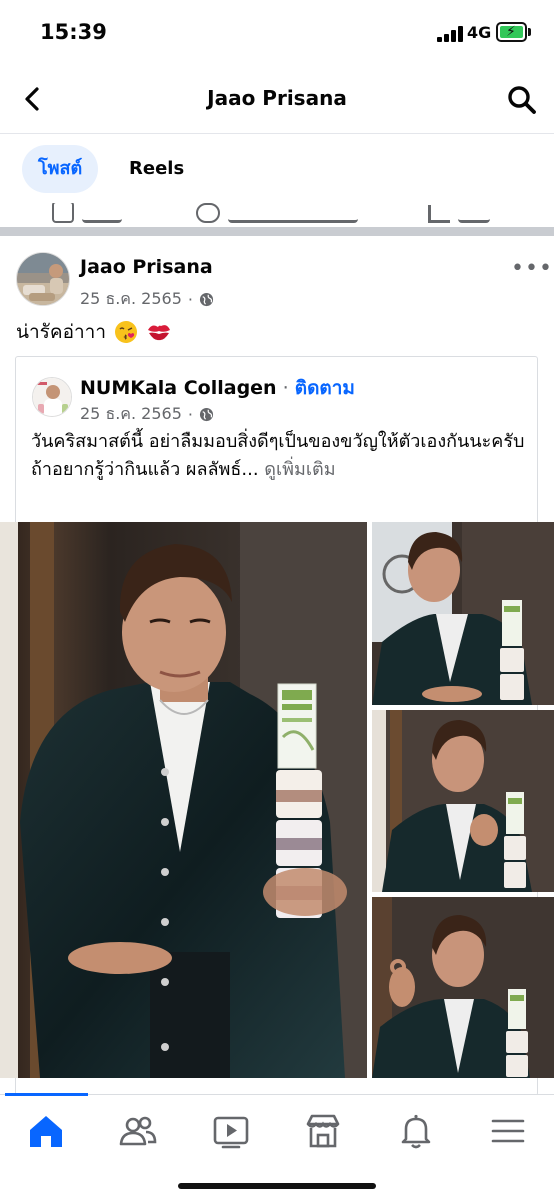 The width and height of the screenshot is (554, 1200). What do you see at coordinates (529, 32) in the screenshot?
I see `battery-tip` at bounding box center [529, 32].